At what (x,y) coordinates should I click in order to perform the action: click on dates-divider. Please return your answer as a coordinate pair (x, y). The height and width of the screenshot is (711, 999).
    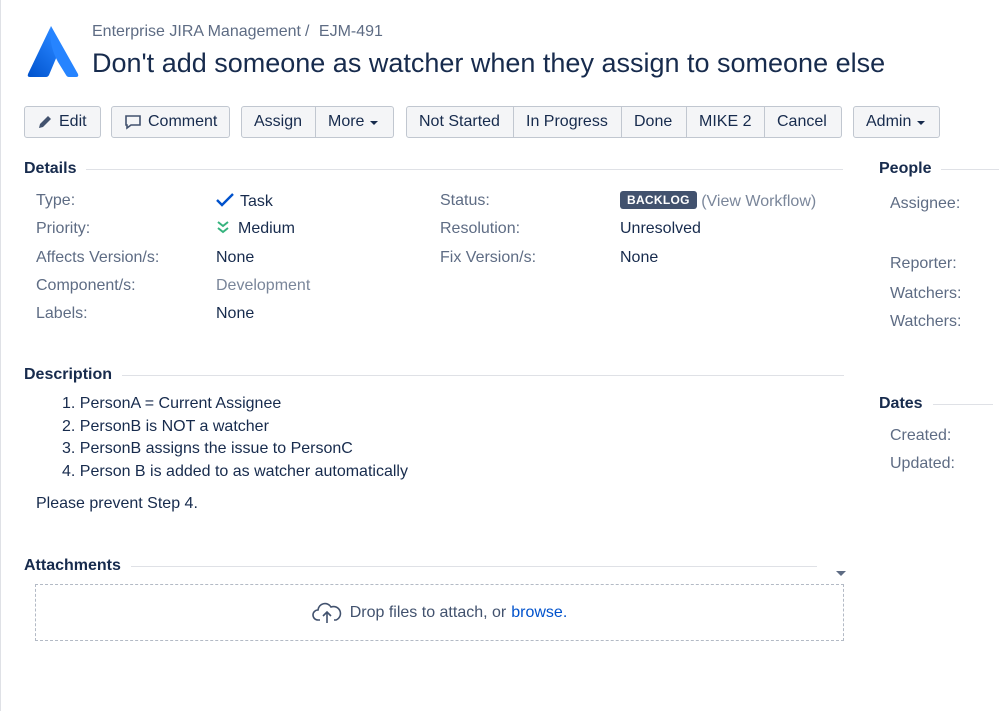
    Looking at the image, I should click on (962, 404).